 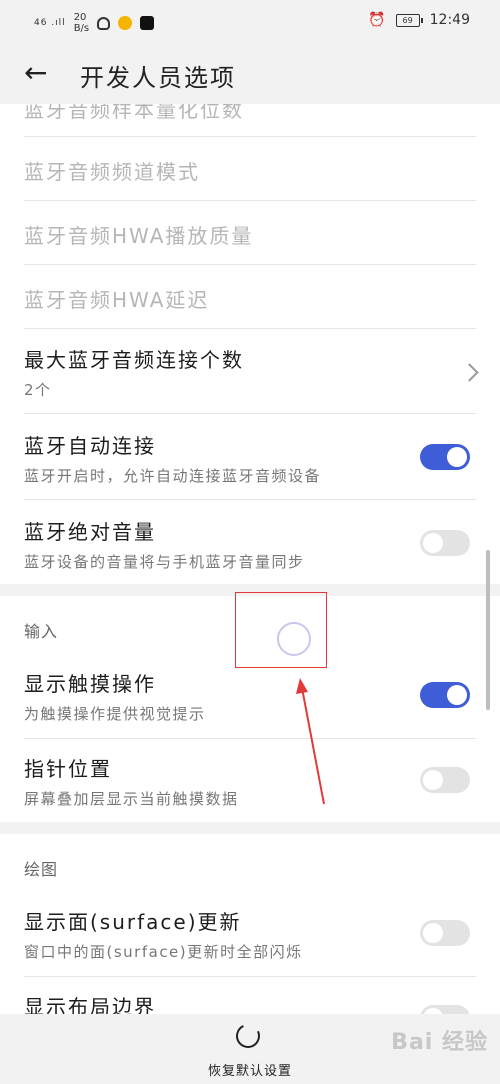 I want to click on reset-icon, so click(x=248, y=1036).